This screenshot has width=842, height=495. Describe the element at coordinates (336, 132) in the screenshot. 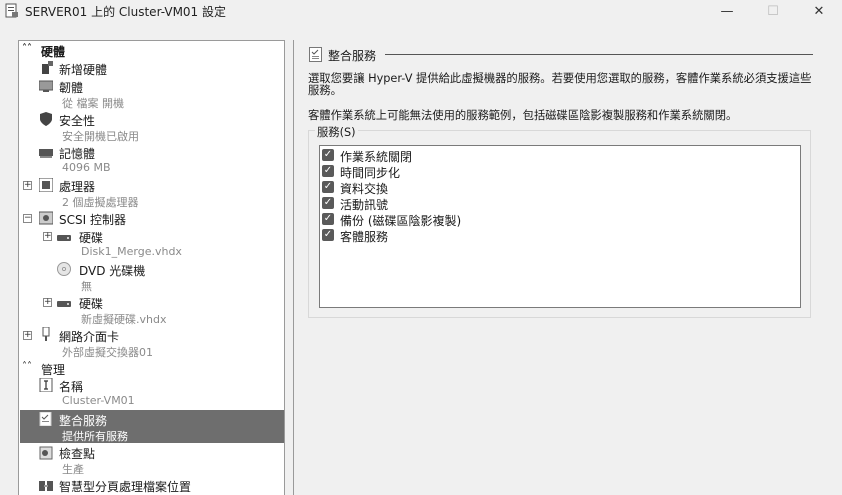

I see `services-group-label: 服務(S)` at that location.